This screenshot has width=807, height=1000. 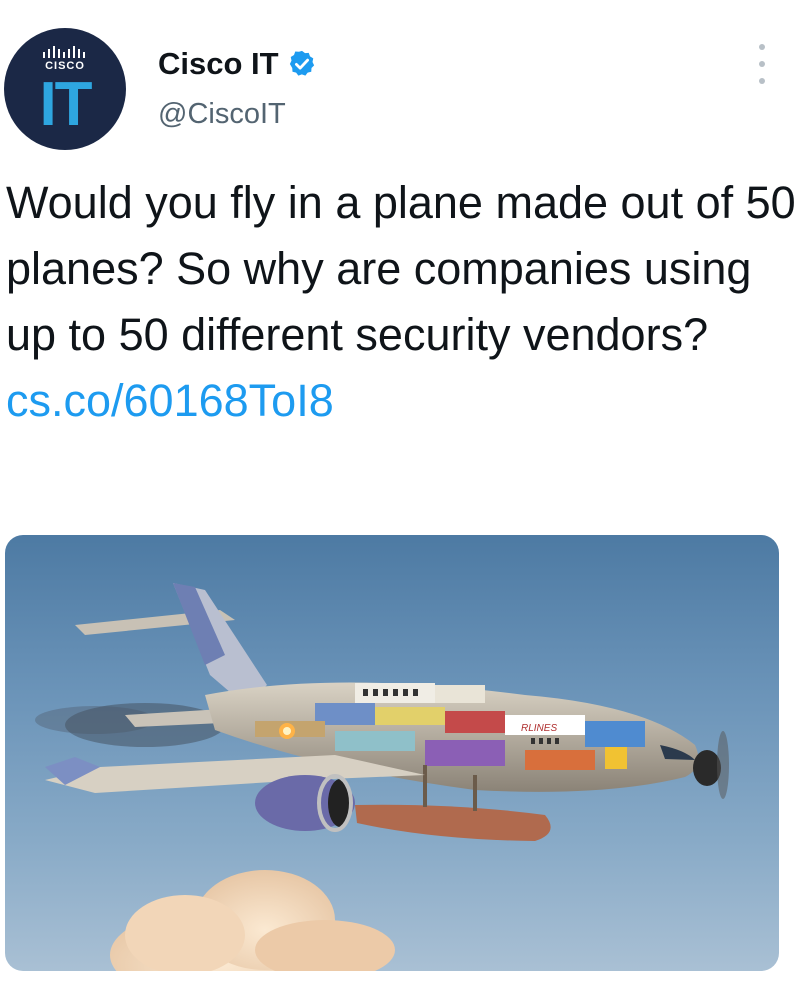 What do you see at coordinates (170, 400) in the screenshot?
I see `tweet-link: cs.co/60168ToI8` at bounding box center [170, 400].